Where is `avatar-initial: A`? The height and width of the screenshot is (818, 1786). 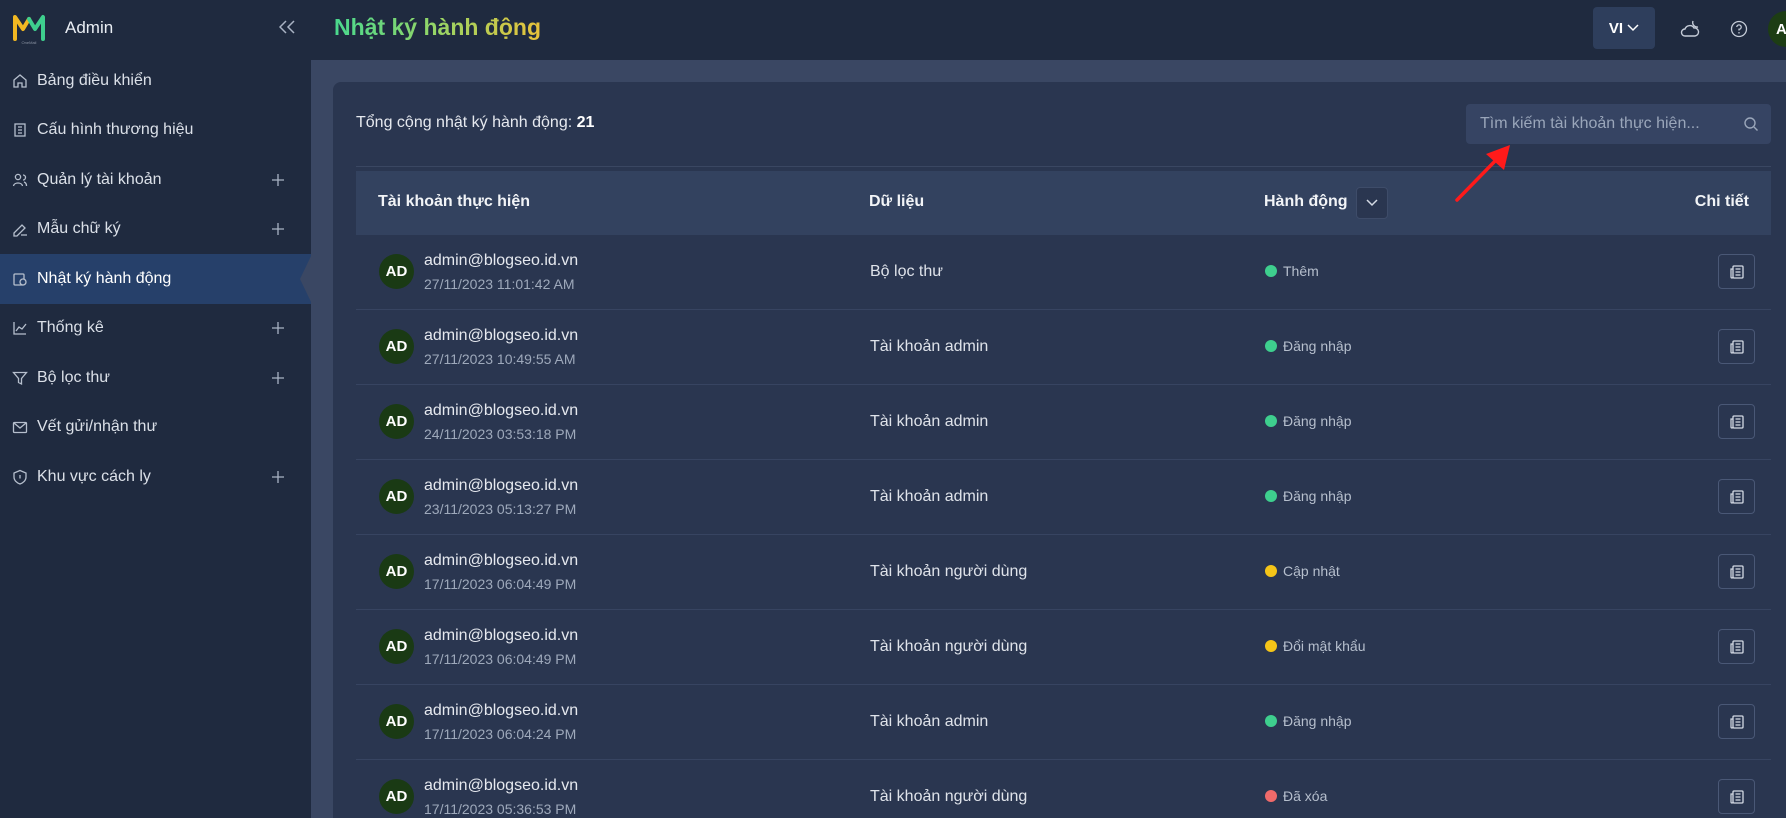 avatar-initial: A is located at coordinates (1781, 29).